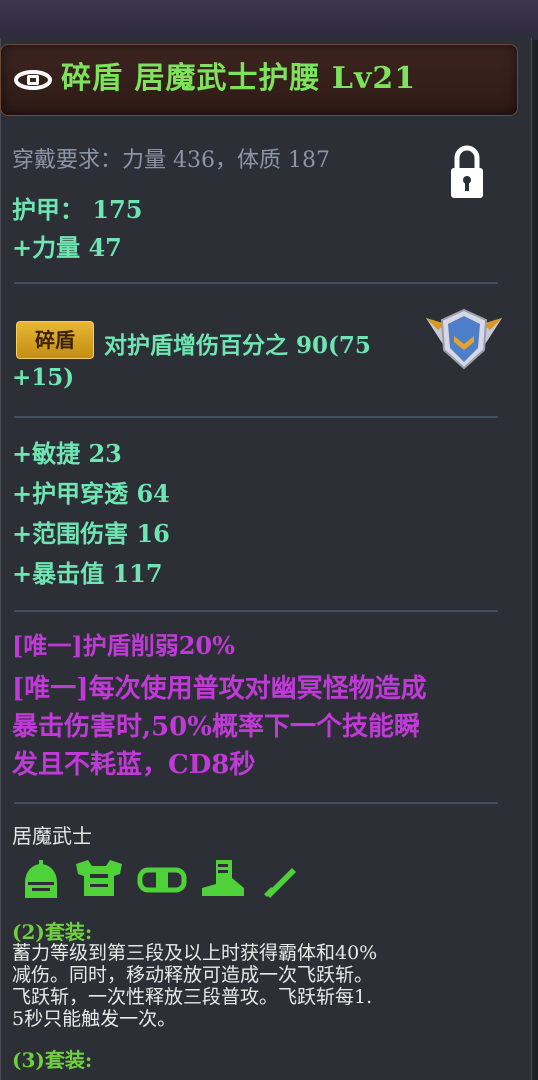 This screenshot has height=1080, width=538. What do you see at coordinates (237, 345) in the screenshot?
I see `affix-text: 对护盾增伤百分之 90(75` at bounding box center [237, 345].